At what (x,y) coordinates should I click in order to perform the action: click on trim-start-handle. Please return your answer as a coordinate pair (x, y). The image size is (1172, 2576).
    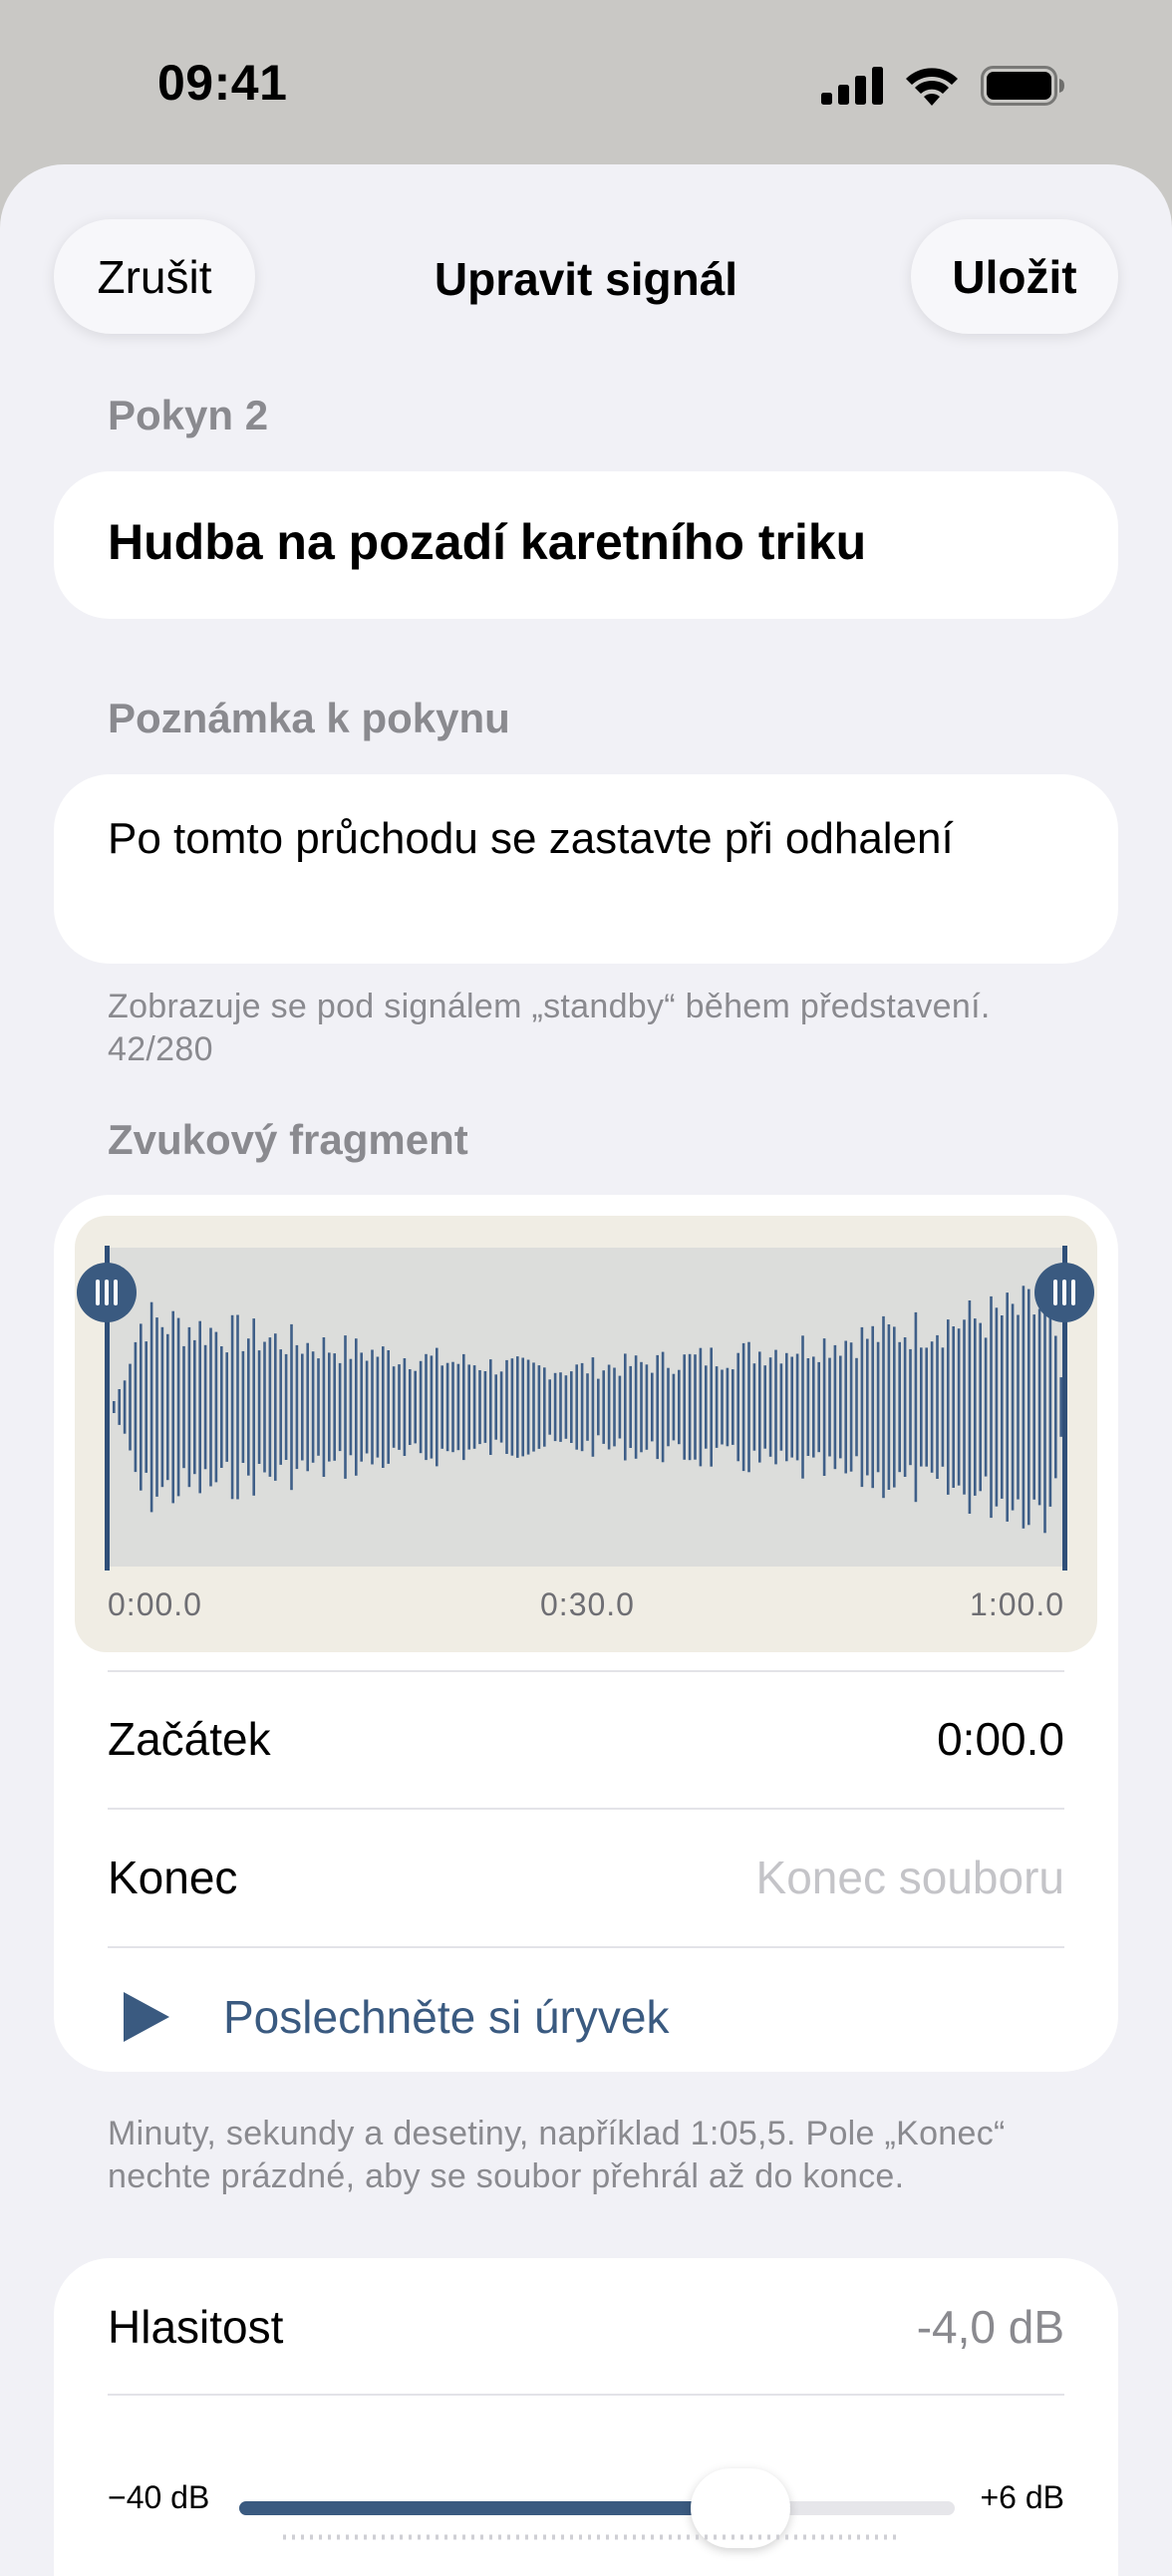
    Looking at the image, I should click on (107, 1292).